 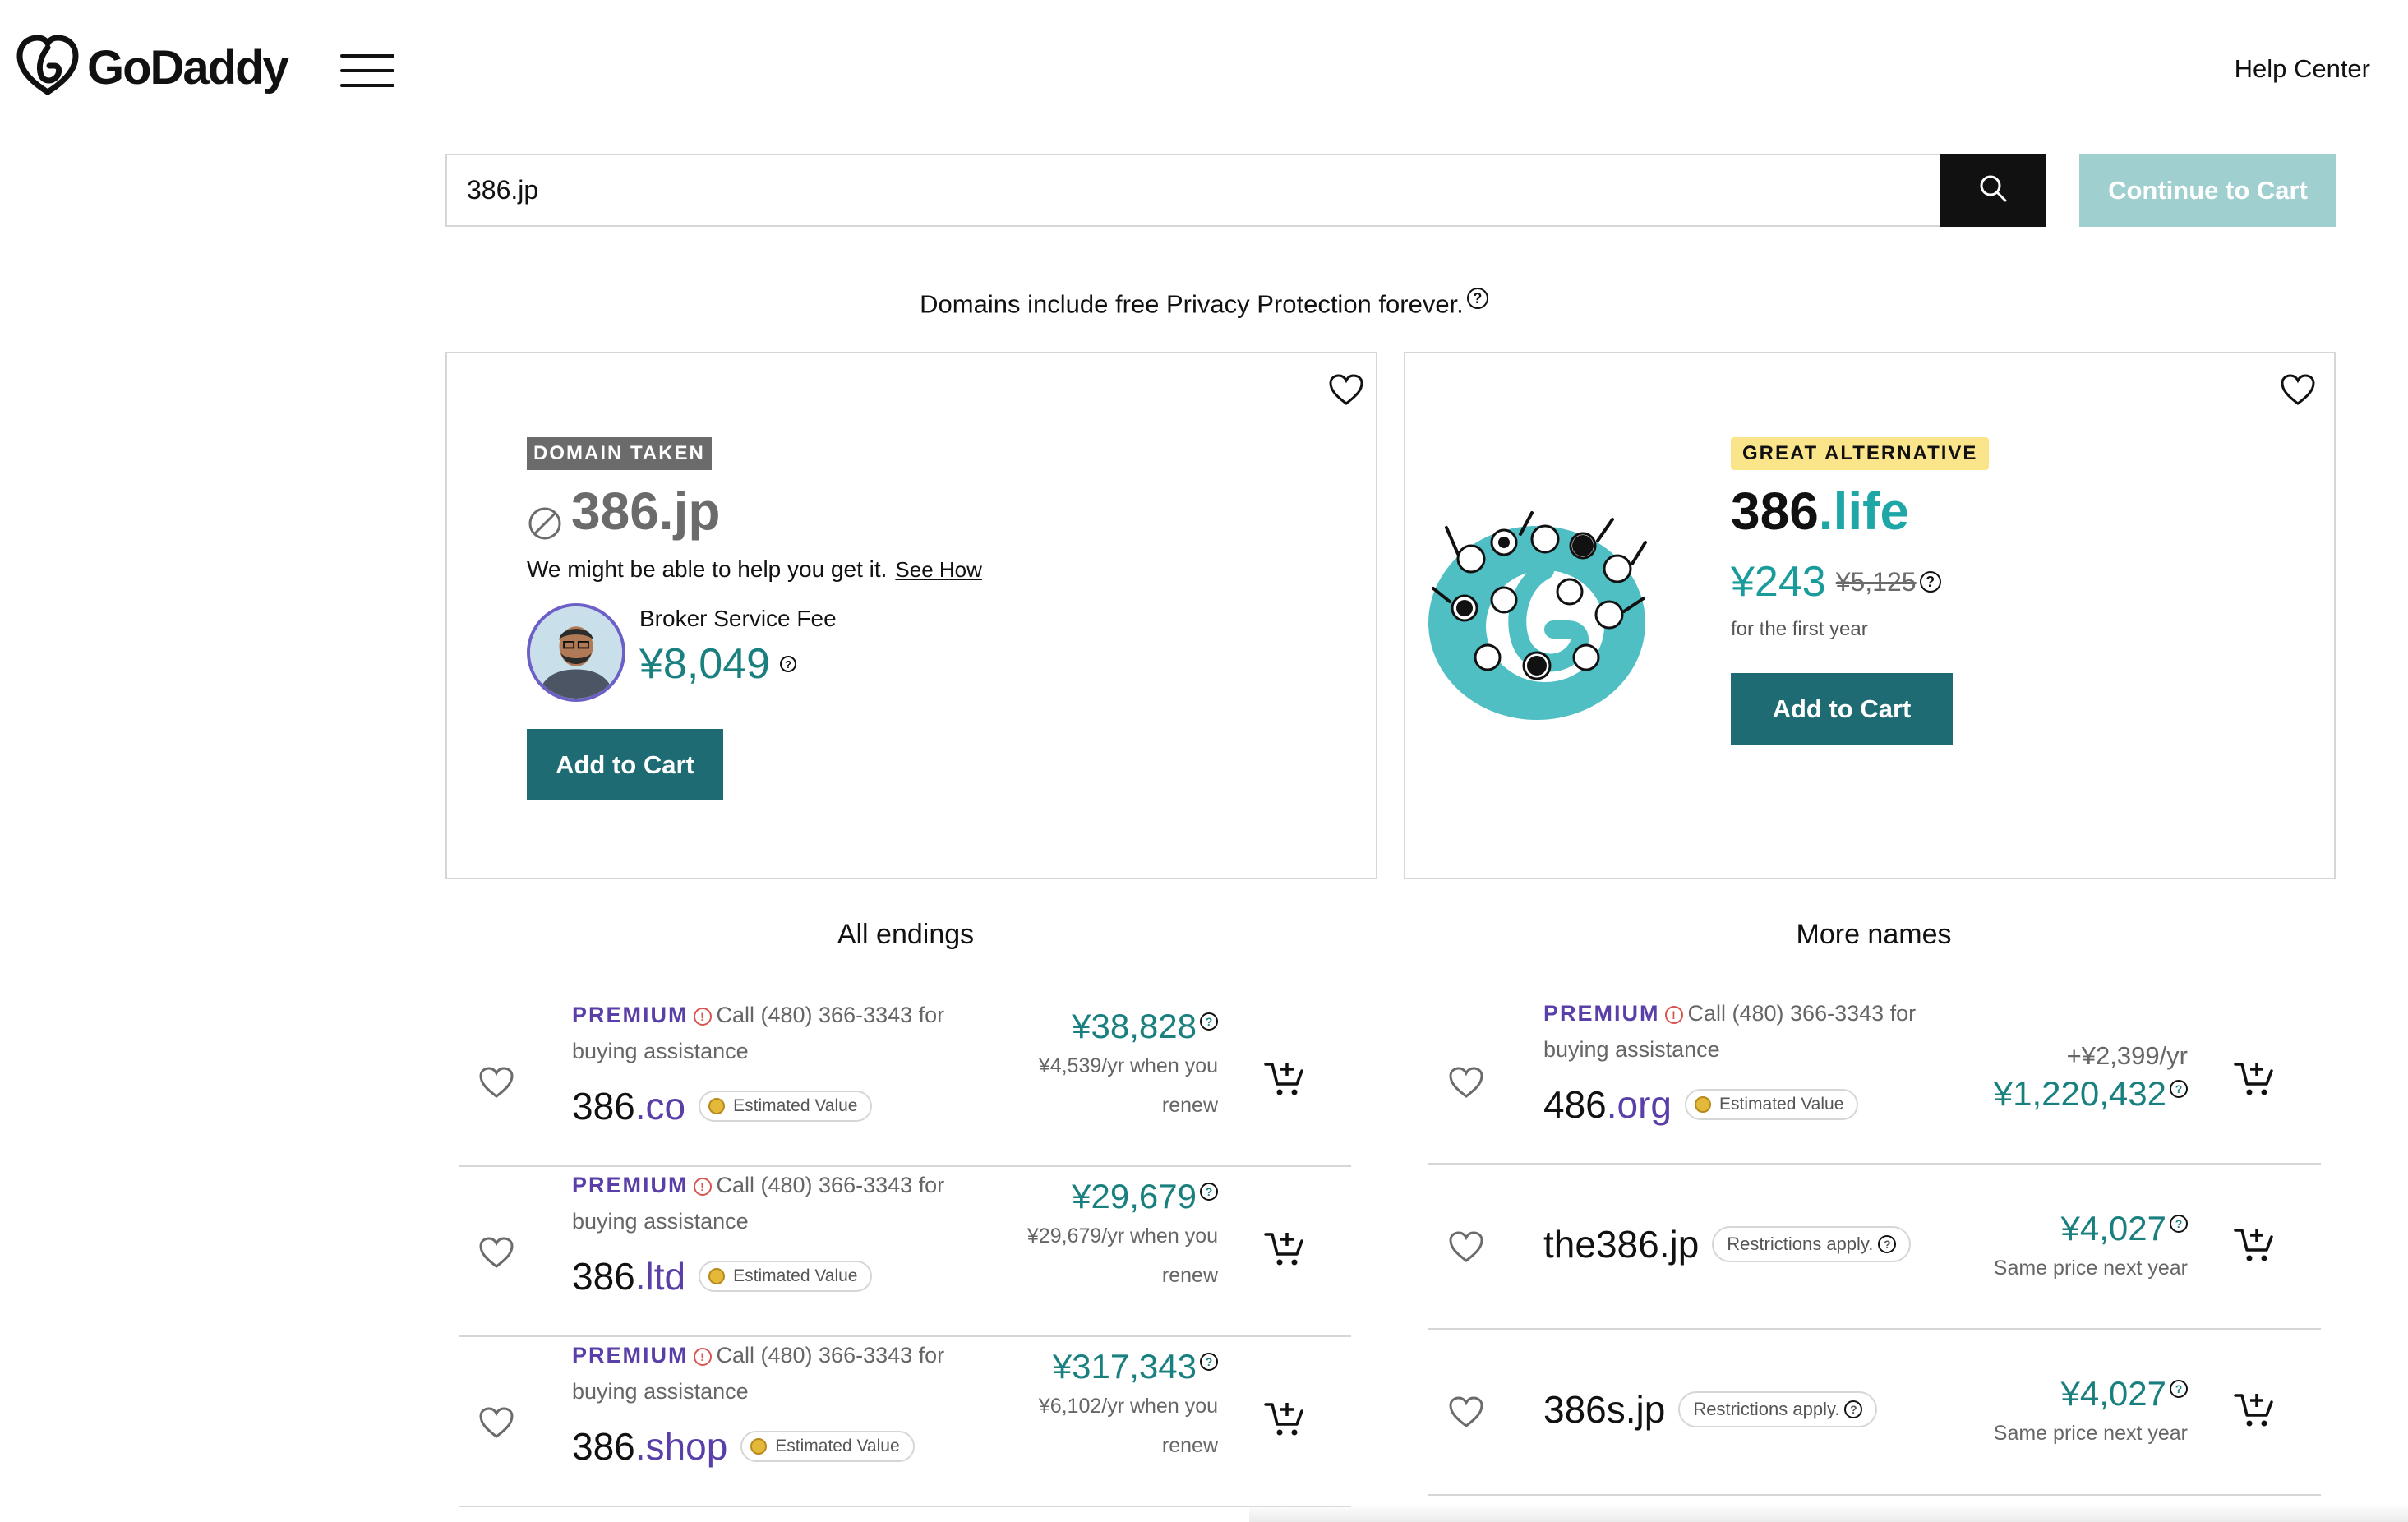 What do you see at coordinates (2113, 1228) in the screenshot?
I see `price-value: ¥4,027` at bounding box center [2113, 1228].